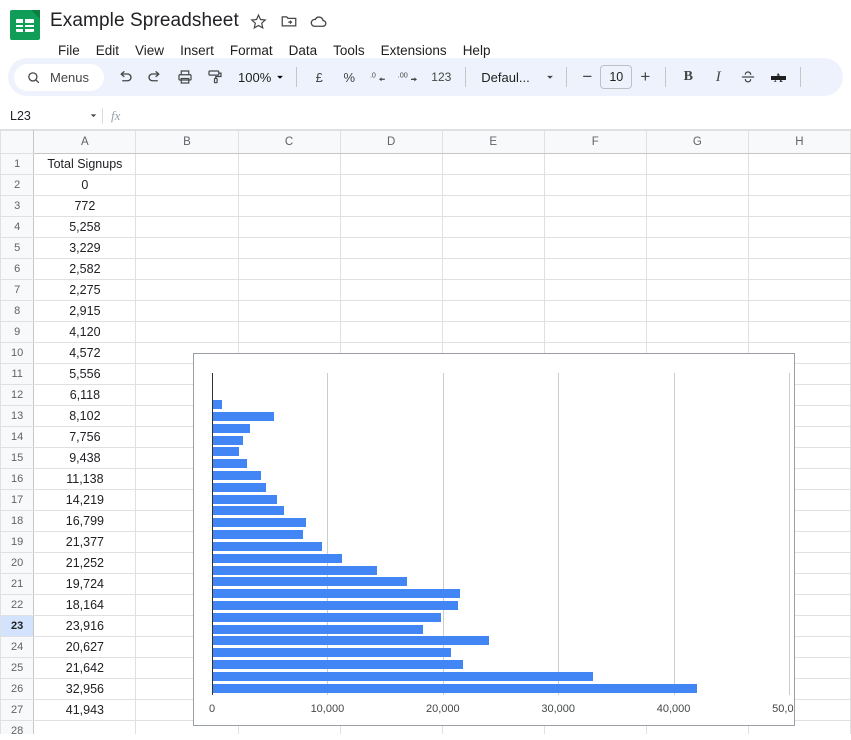  Describe the element at coordinates (17, 206) in the screenshot. I see `row-header-3: 3` at that location.